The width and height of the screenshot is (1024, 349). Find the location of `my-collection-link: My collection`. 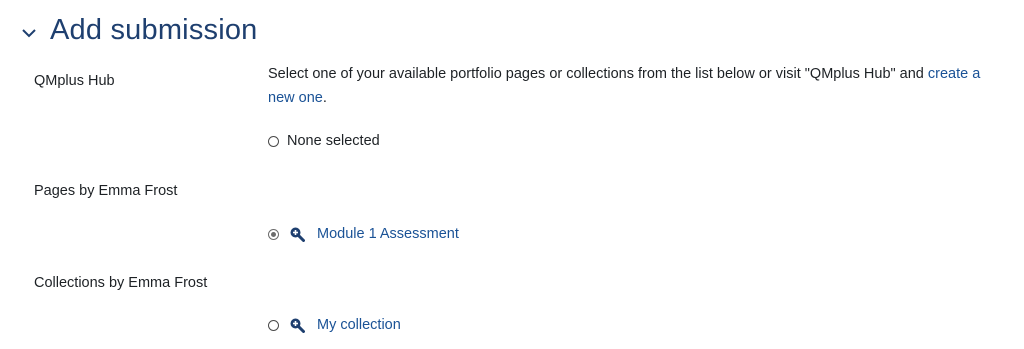

my-collection-link: My collection is located at coordinates (359, 325).